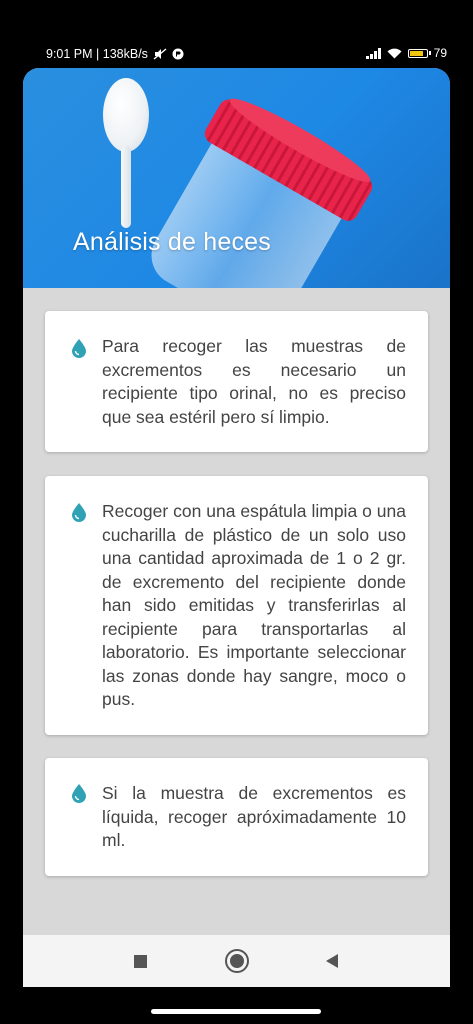 The image size is (473, 1024). Describe the element at coordinates (160, 54) in the screenshot. I see `mute-icon` at that location.